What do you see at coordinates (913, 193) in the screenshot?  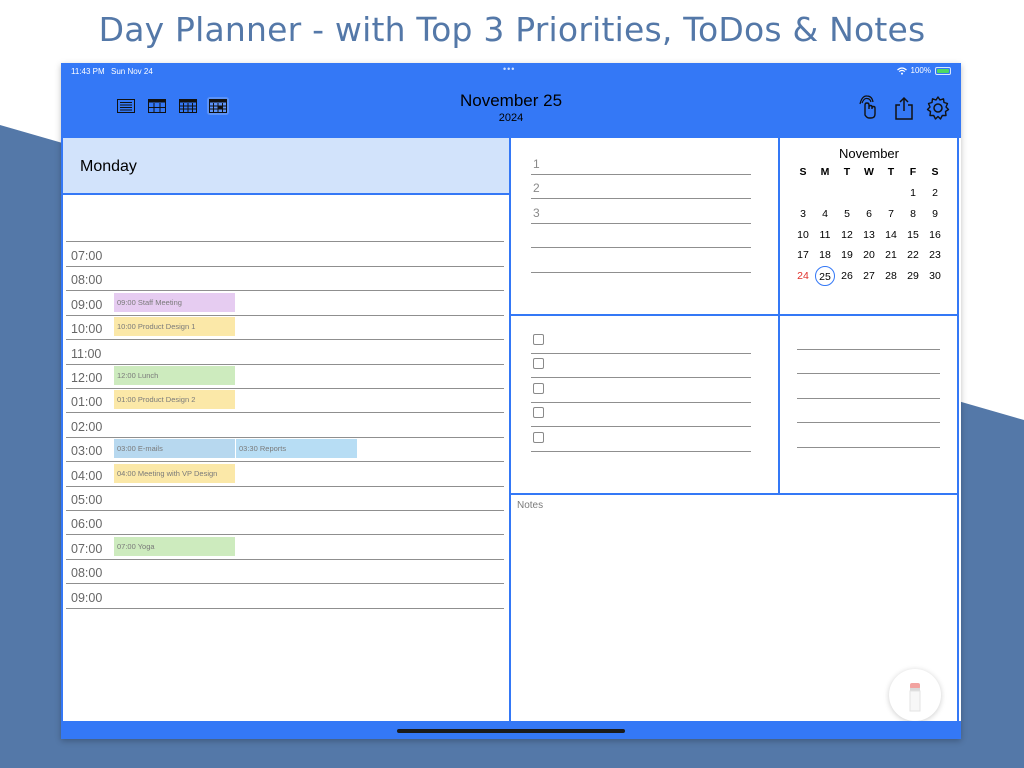 I see `calendar-day: 1` at bounding box center [913, 193].